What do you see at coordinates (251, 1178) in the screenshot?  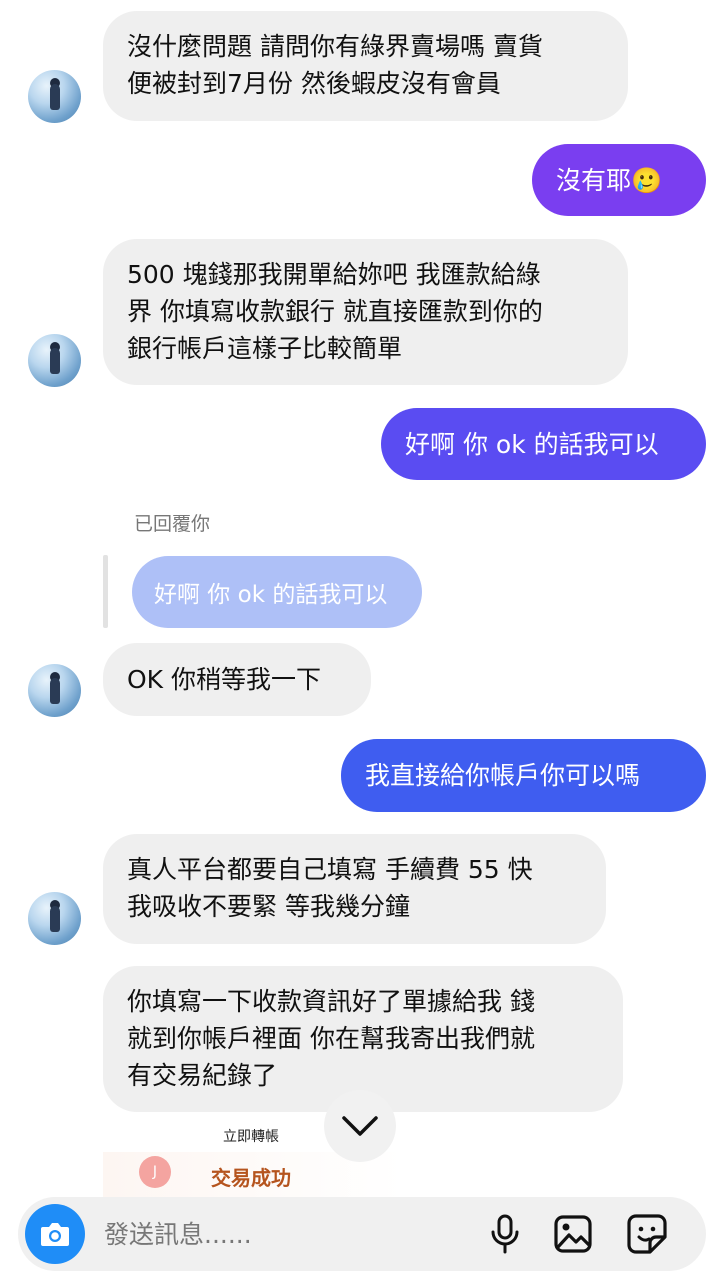 I see `attachment-status: 交易成功` at bounding box center [251, 1178].